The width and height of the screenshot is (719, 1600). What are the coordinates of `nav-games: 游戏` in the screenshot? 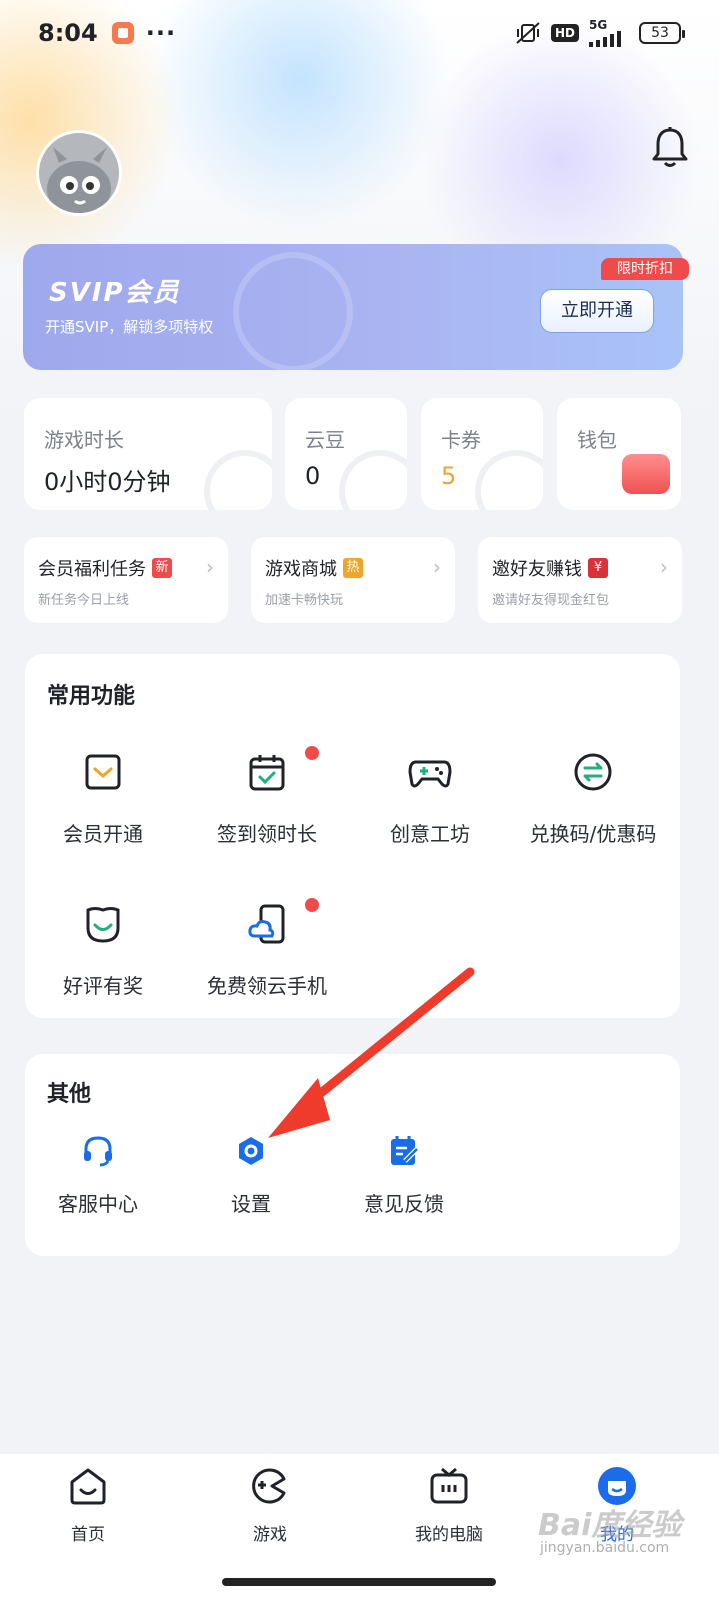 It's located at (270, 1505).